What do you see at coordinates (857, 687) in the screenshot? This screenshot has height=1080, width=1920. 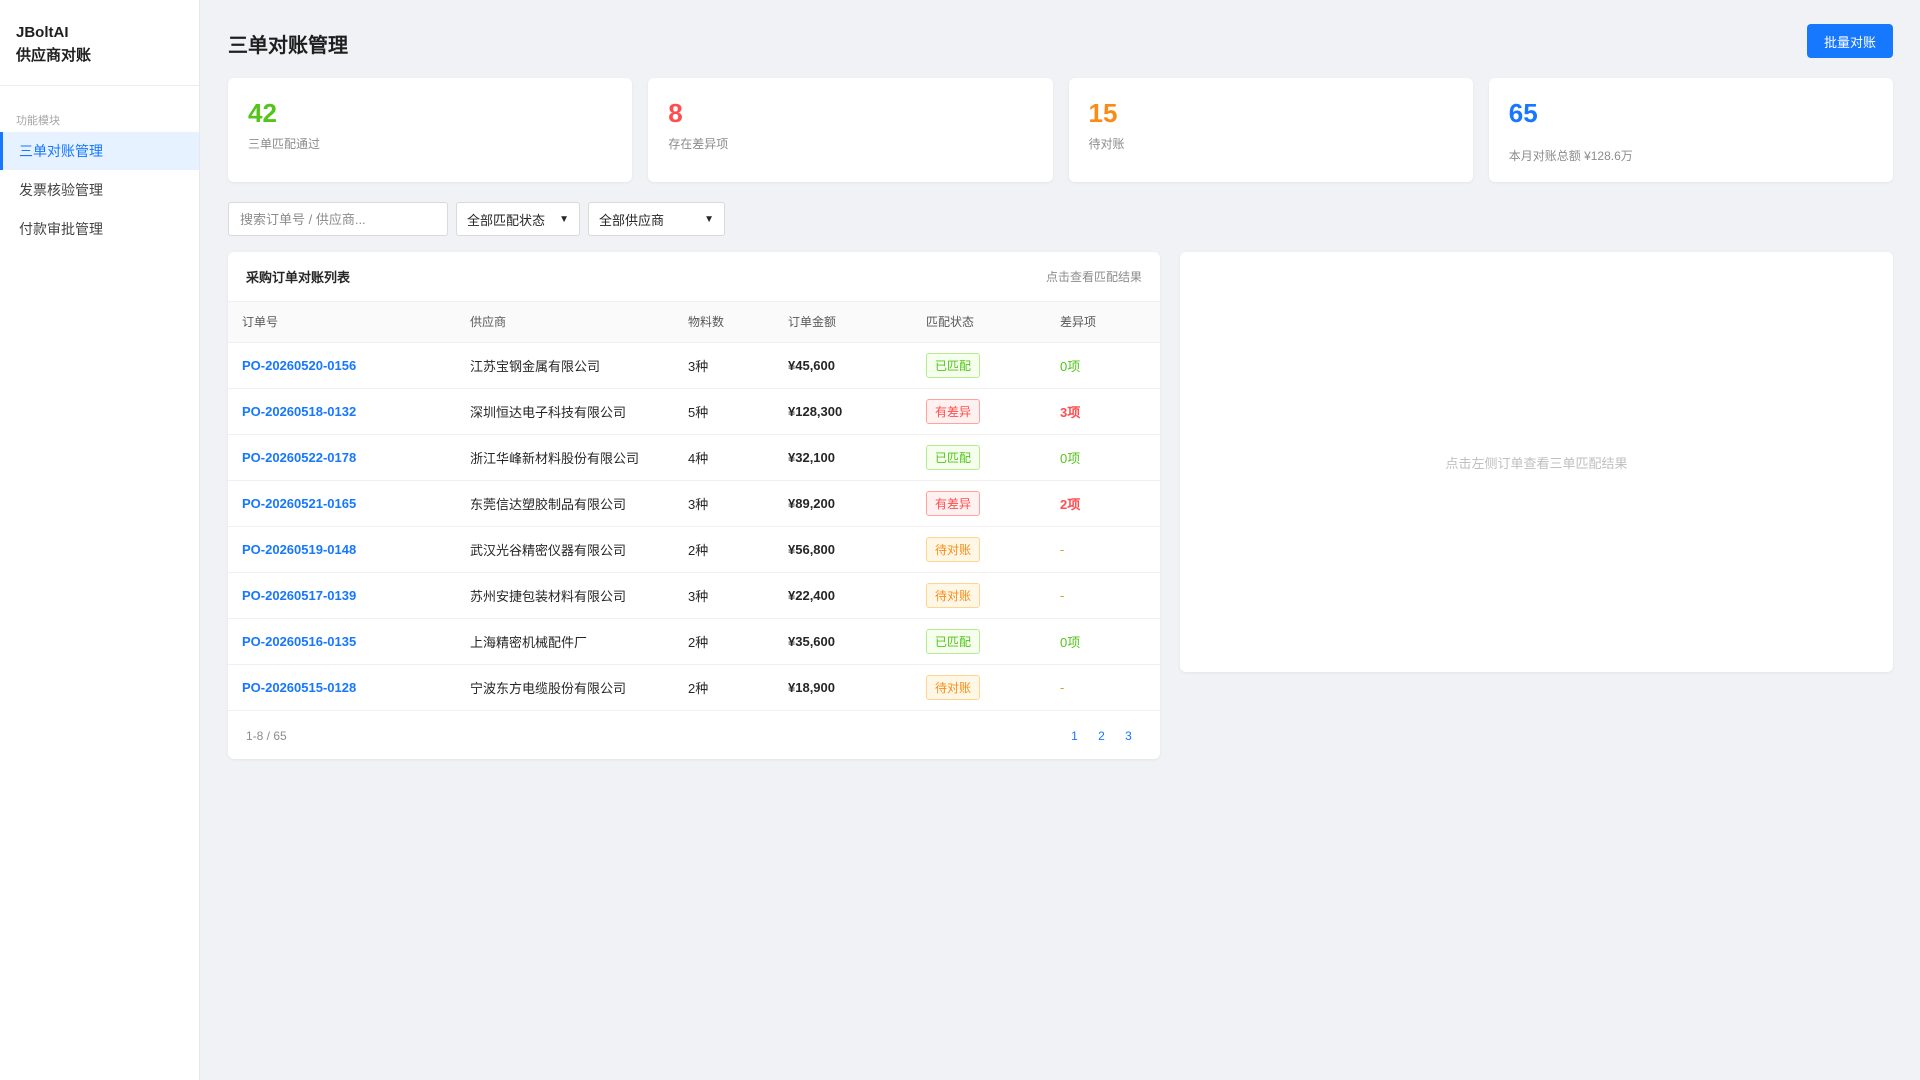 I see `amount-cell: ¥18,900` at bounding box center [857, 687].